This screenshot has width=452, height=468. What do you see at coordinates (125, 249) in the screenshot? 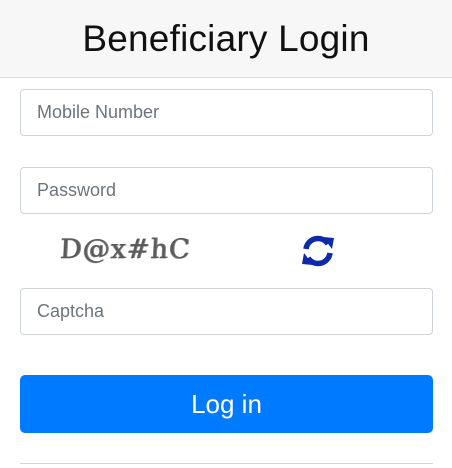
I see `captcha-image: D@x#hC` at bounding box center [125, 249].